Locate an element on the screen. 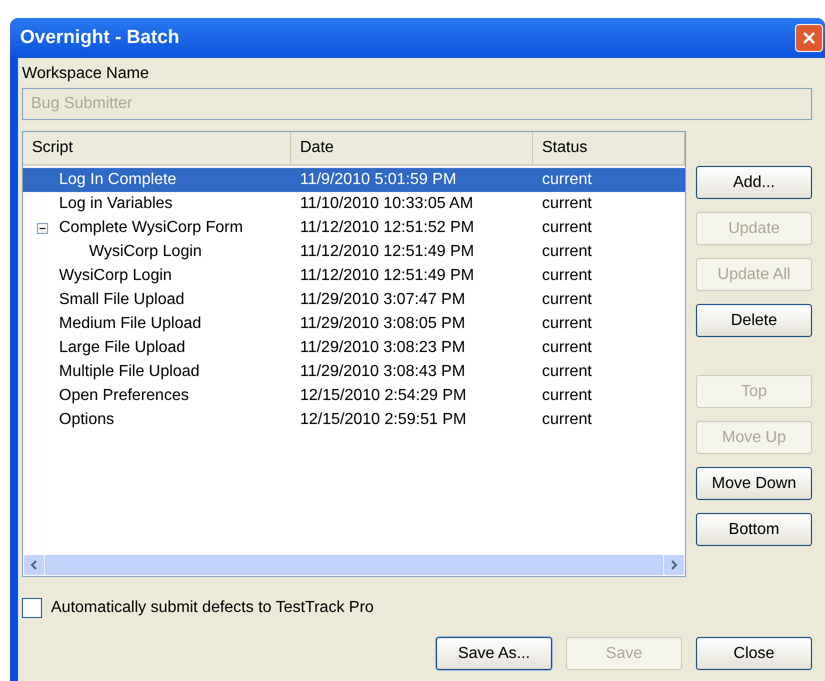 The width and height of the screenshot is (825, 681). column-header: Date is located at coordinates (412, 148).